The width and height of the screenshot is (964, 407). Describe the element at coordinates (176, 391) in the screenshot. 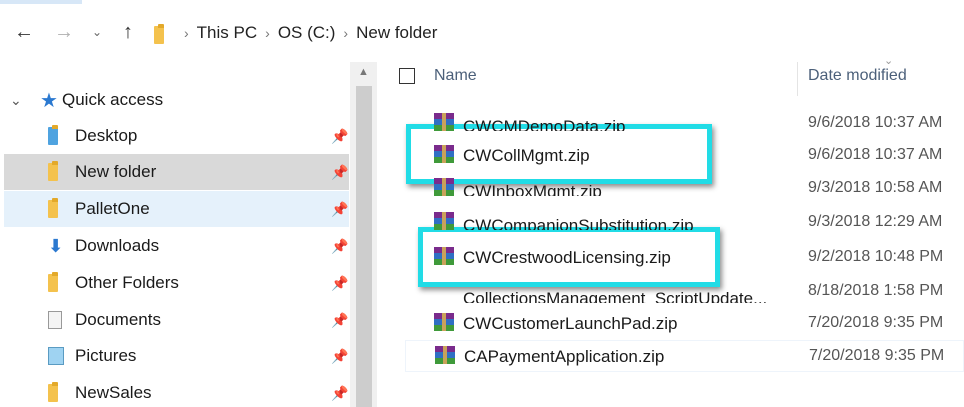

I see `nav-item-newsales: NewSales 📌` at that location.